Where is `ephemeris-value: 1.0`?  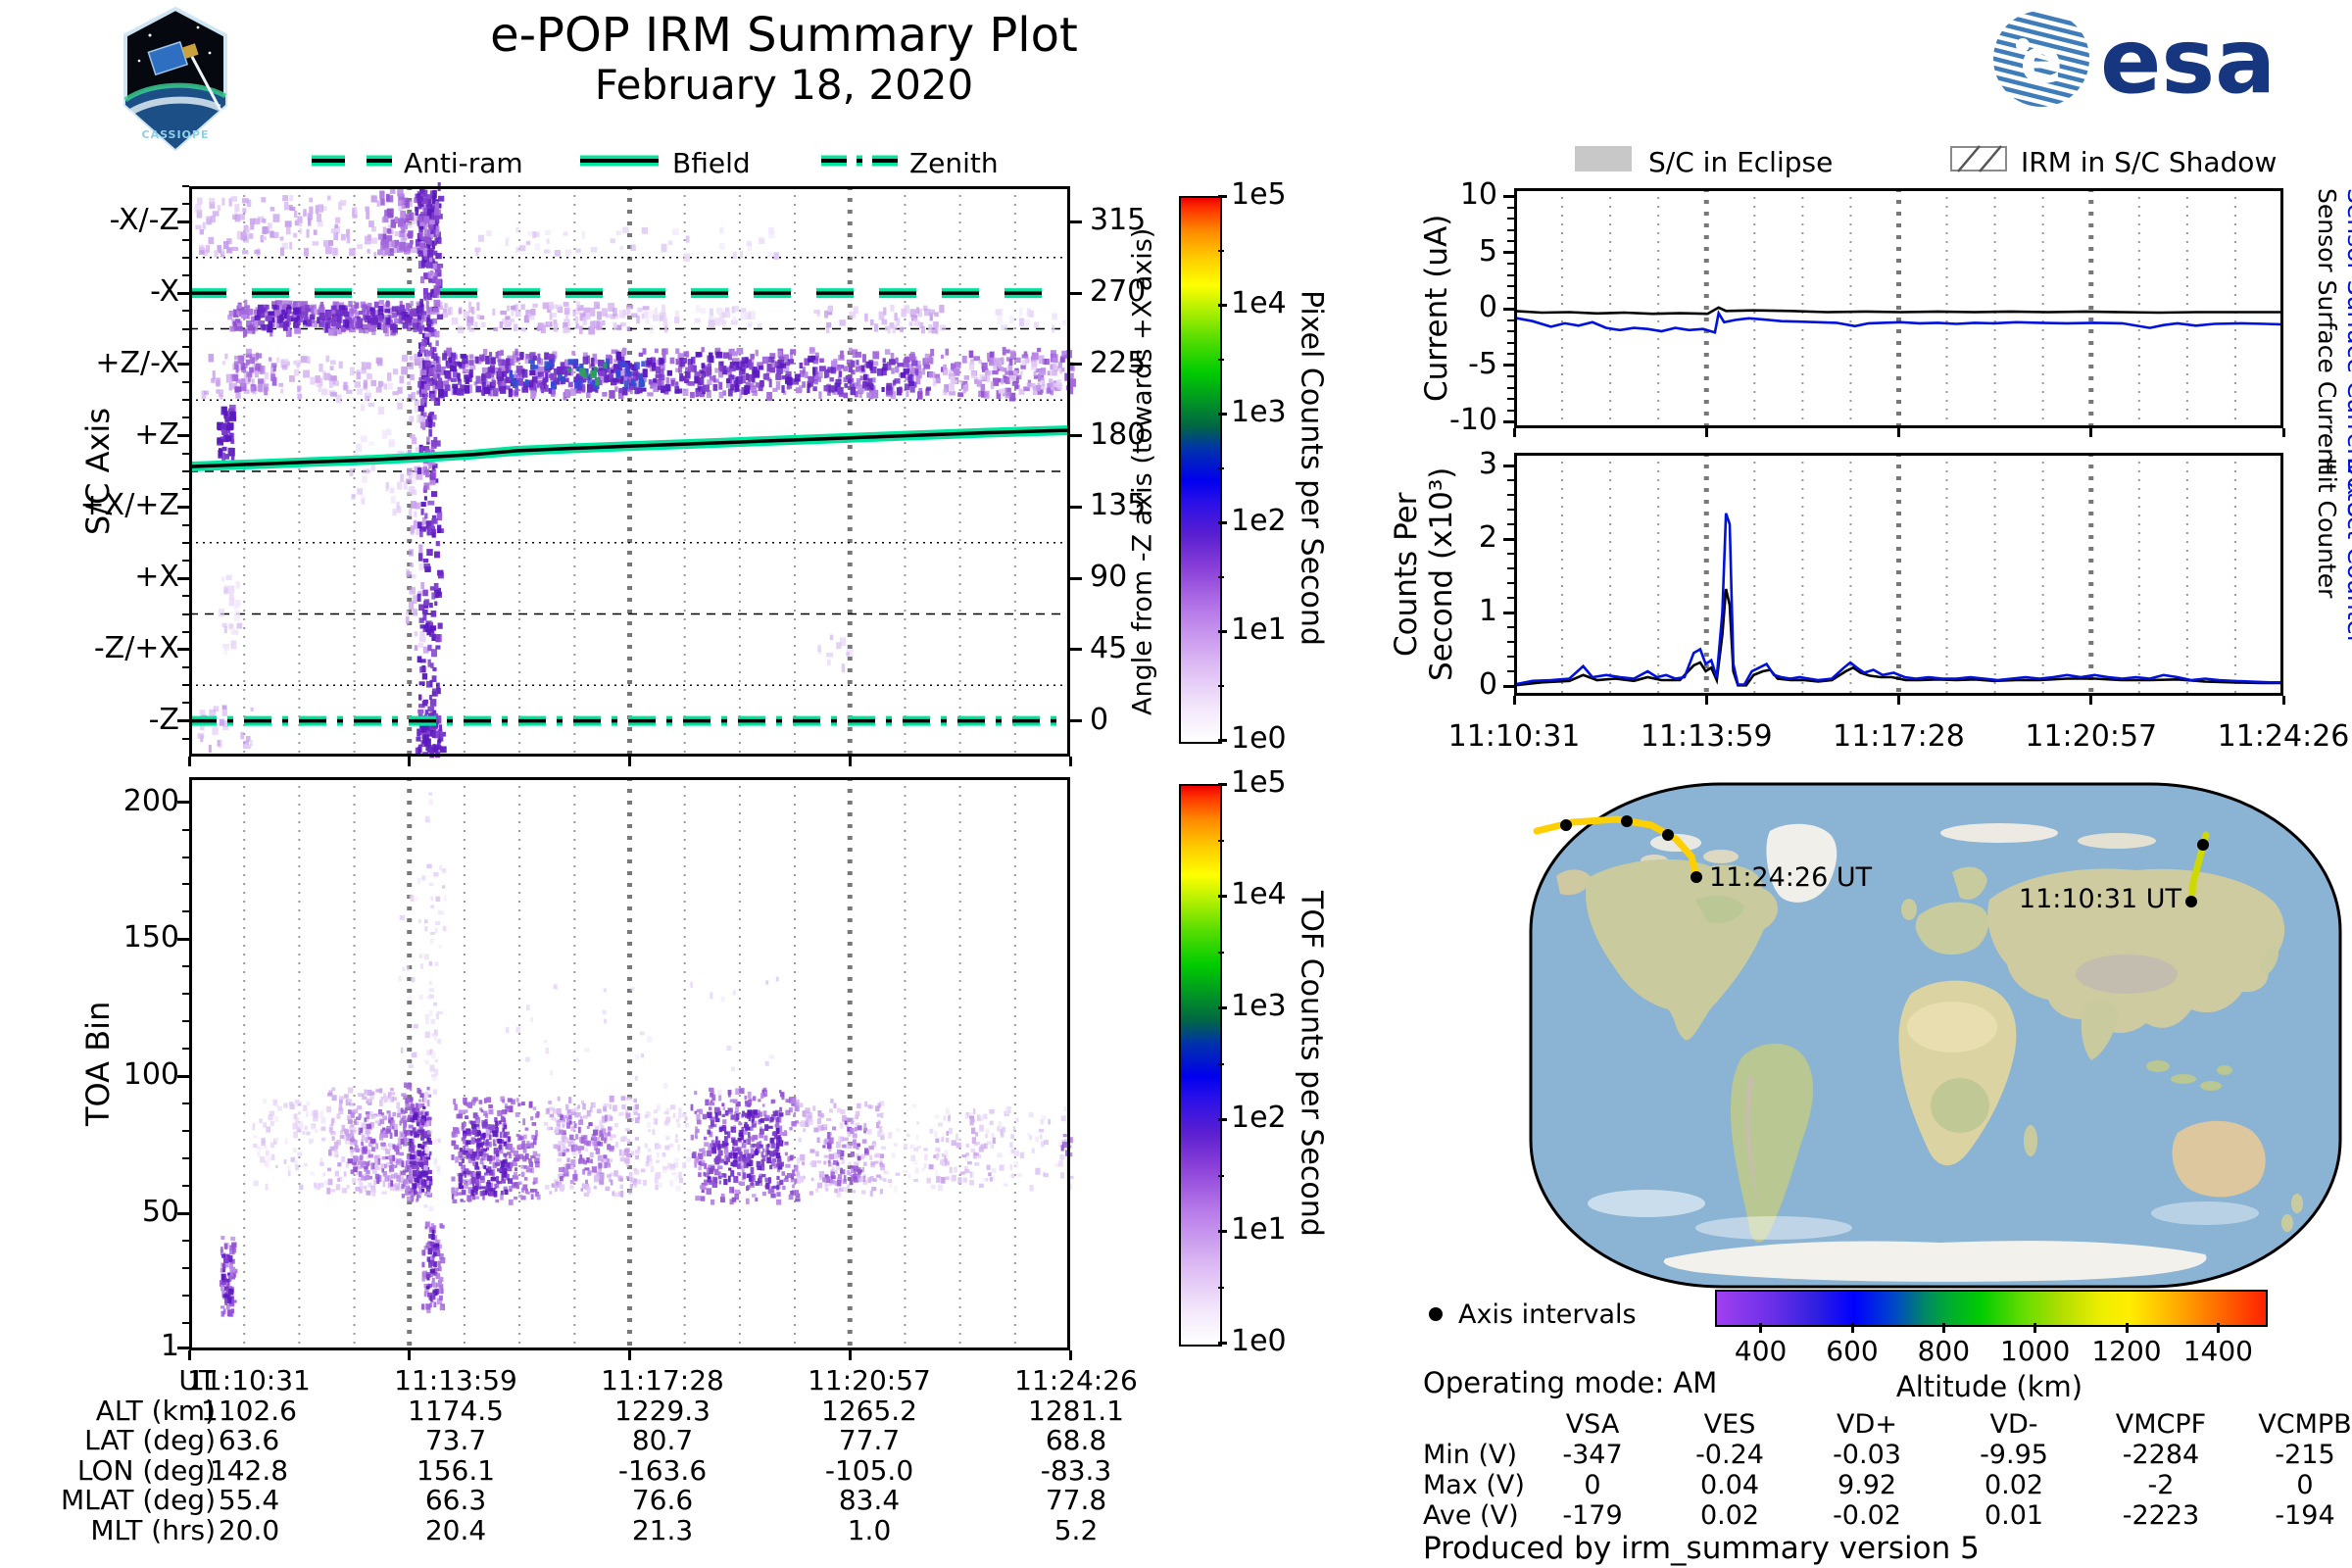
ephemeris-value: 1.0 is located at coordinates (869, 1529).